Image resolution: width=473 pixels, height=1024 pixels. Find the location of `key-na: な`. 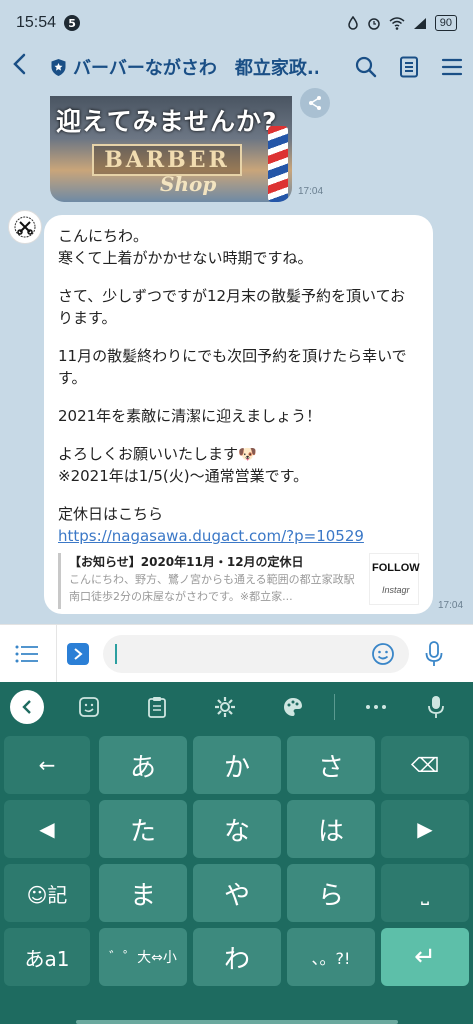

key-na: な is located at coordinates (237, 829).